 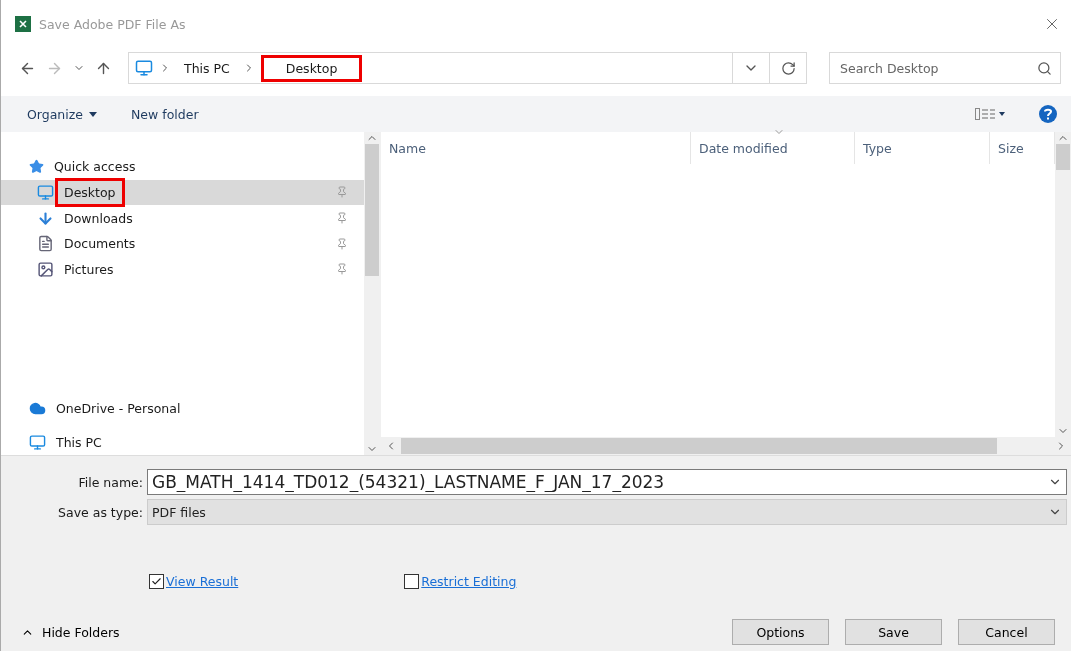 I want to click on document-icon, so click(x=45, y=244).